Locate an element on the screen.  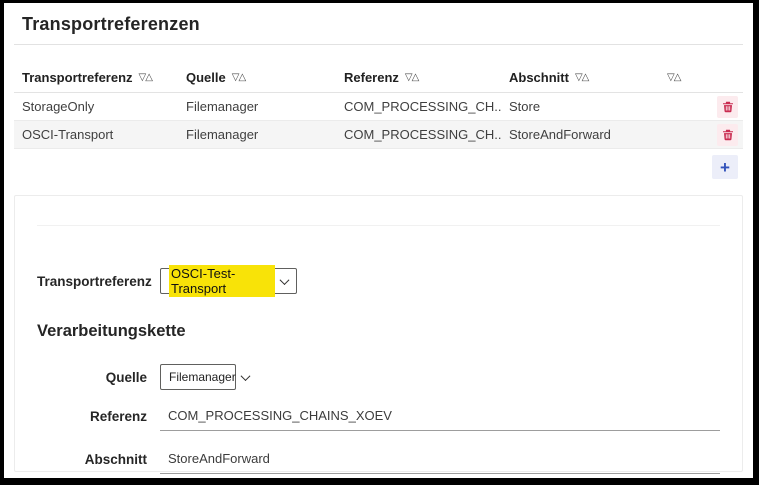
referenz-field-row: Referenz is located at coordinates (378, 418).